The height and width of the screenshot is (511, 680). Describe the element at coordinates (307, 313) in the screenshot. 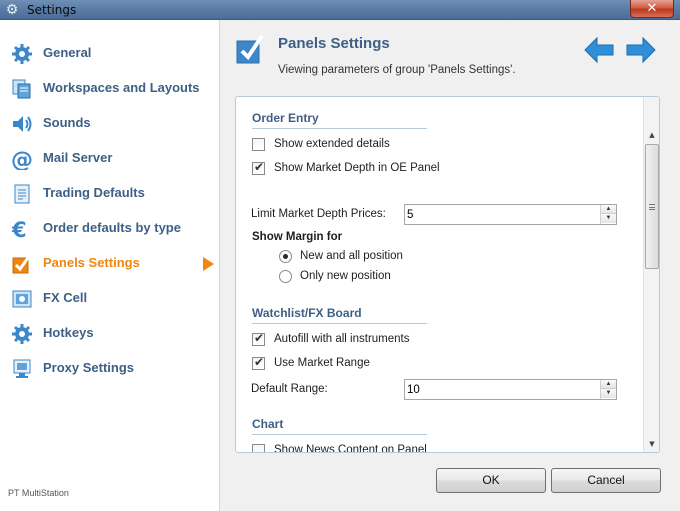

I see `section-title-watchlist: Watchlist/FX Board` at that location.